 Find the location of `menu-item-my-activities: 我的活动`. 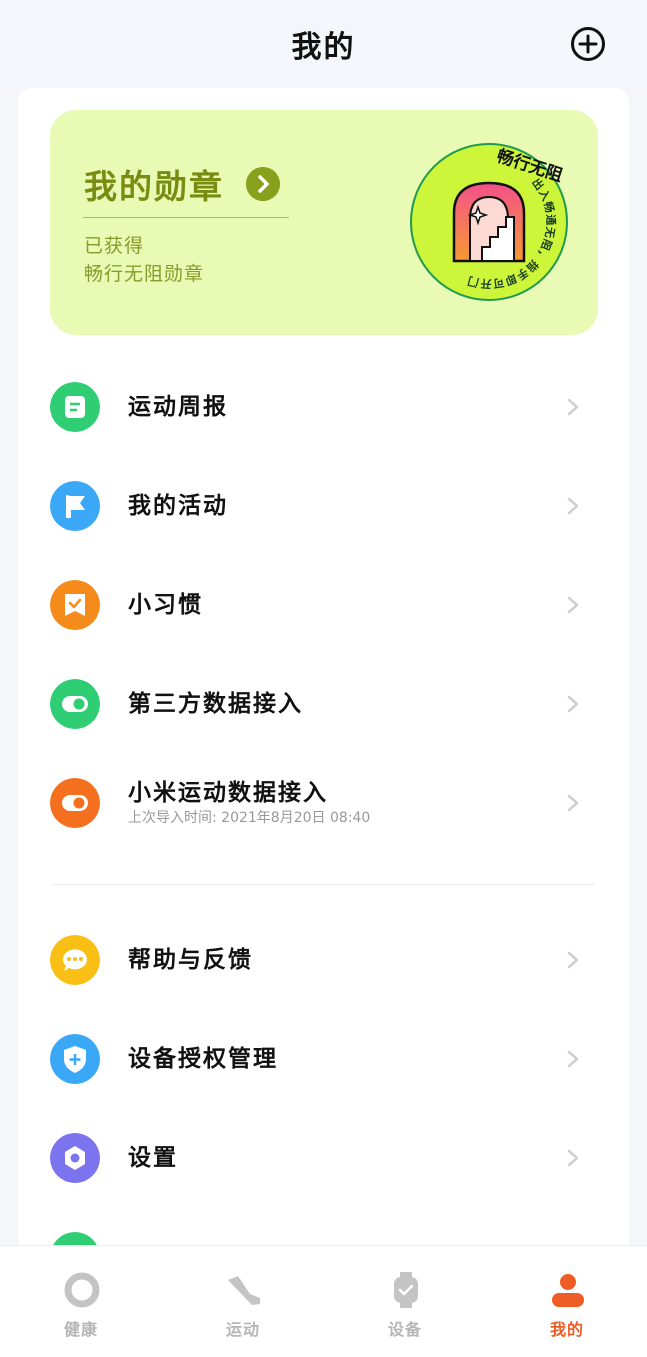

menu-item-my-activities: 我的活动 is located at coordinates (320, 506).